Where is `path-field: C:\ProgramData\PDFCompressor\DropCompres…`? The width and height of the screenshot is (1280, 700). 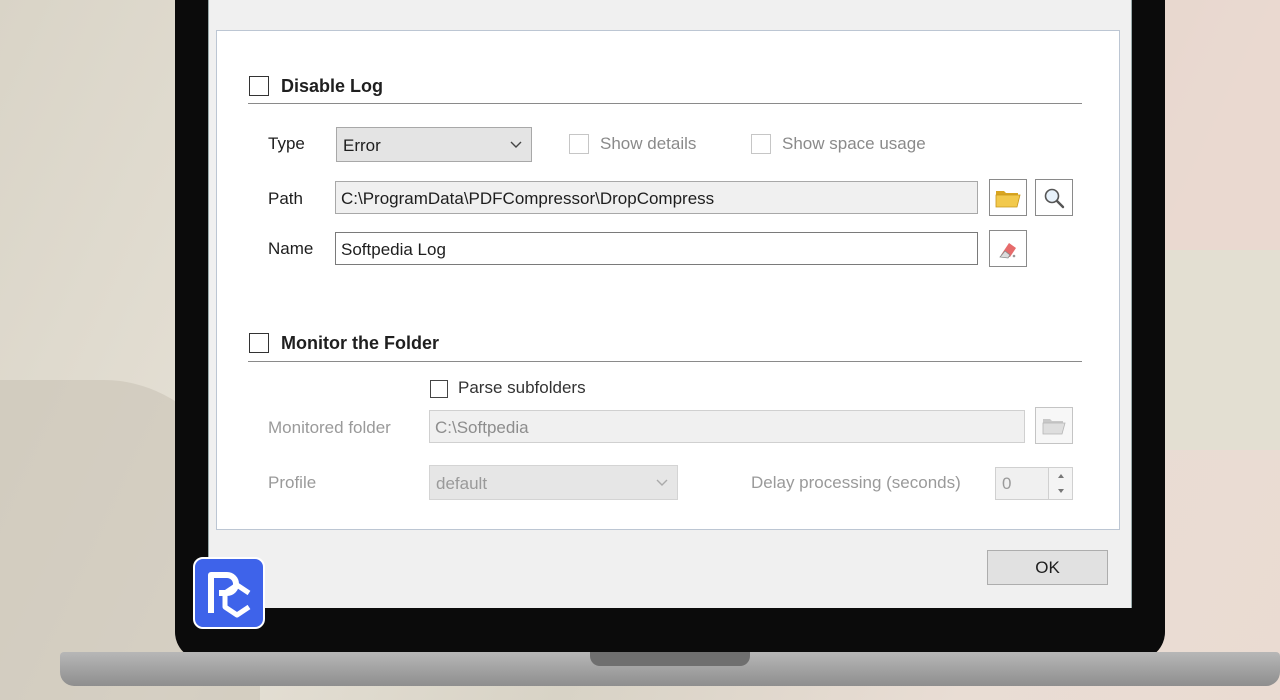
path-field: C:\ProgramData\PDFCompressor\DropCompres… is located at coordinates (656, 197).